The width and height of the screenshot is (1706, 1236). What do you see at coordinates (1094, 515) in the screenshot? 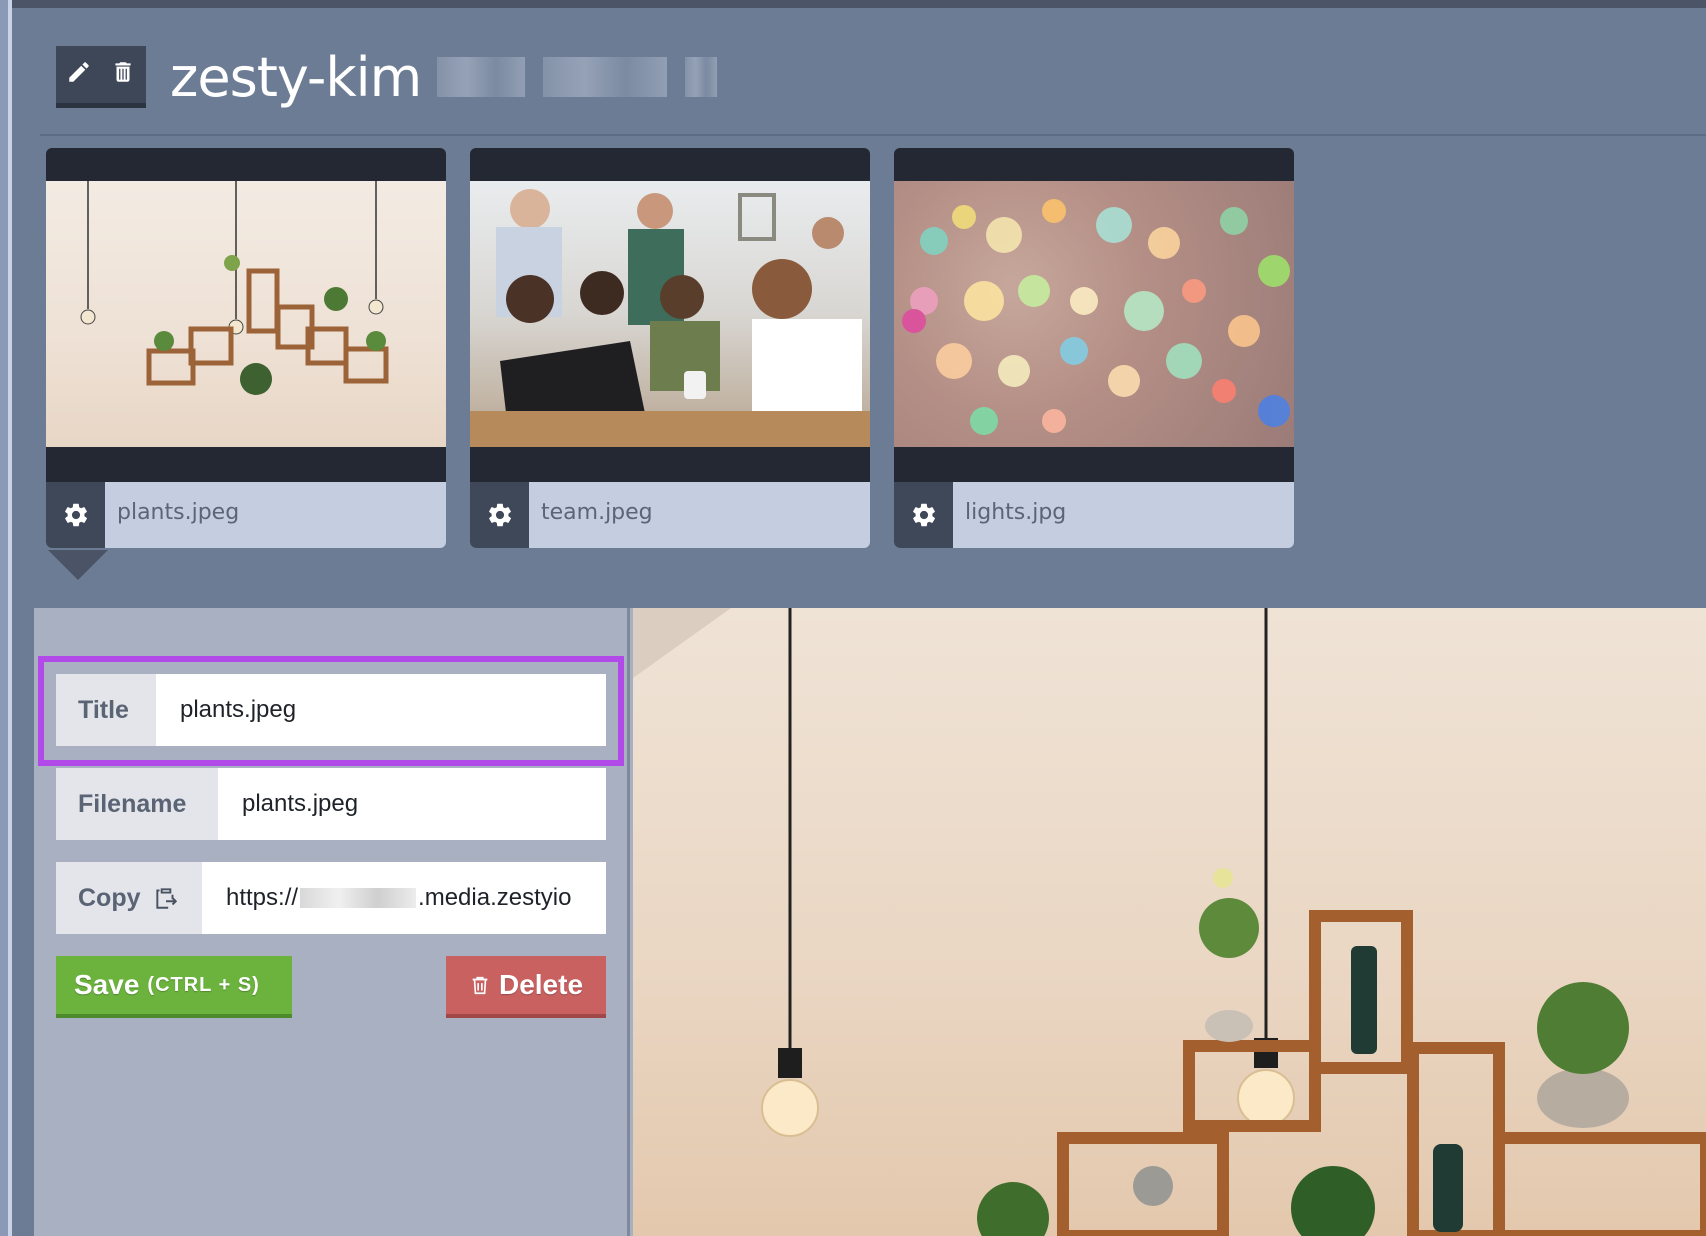
I see `card-footer: lights.jpg` at bounding box center [1094, 515].